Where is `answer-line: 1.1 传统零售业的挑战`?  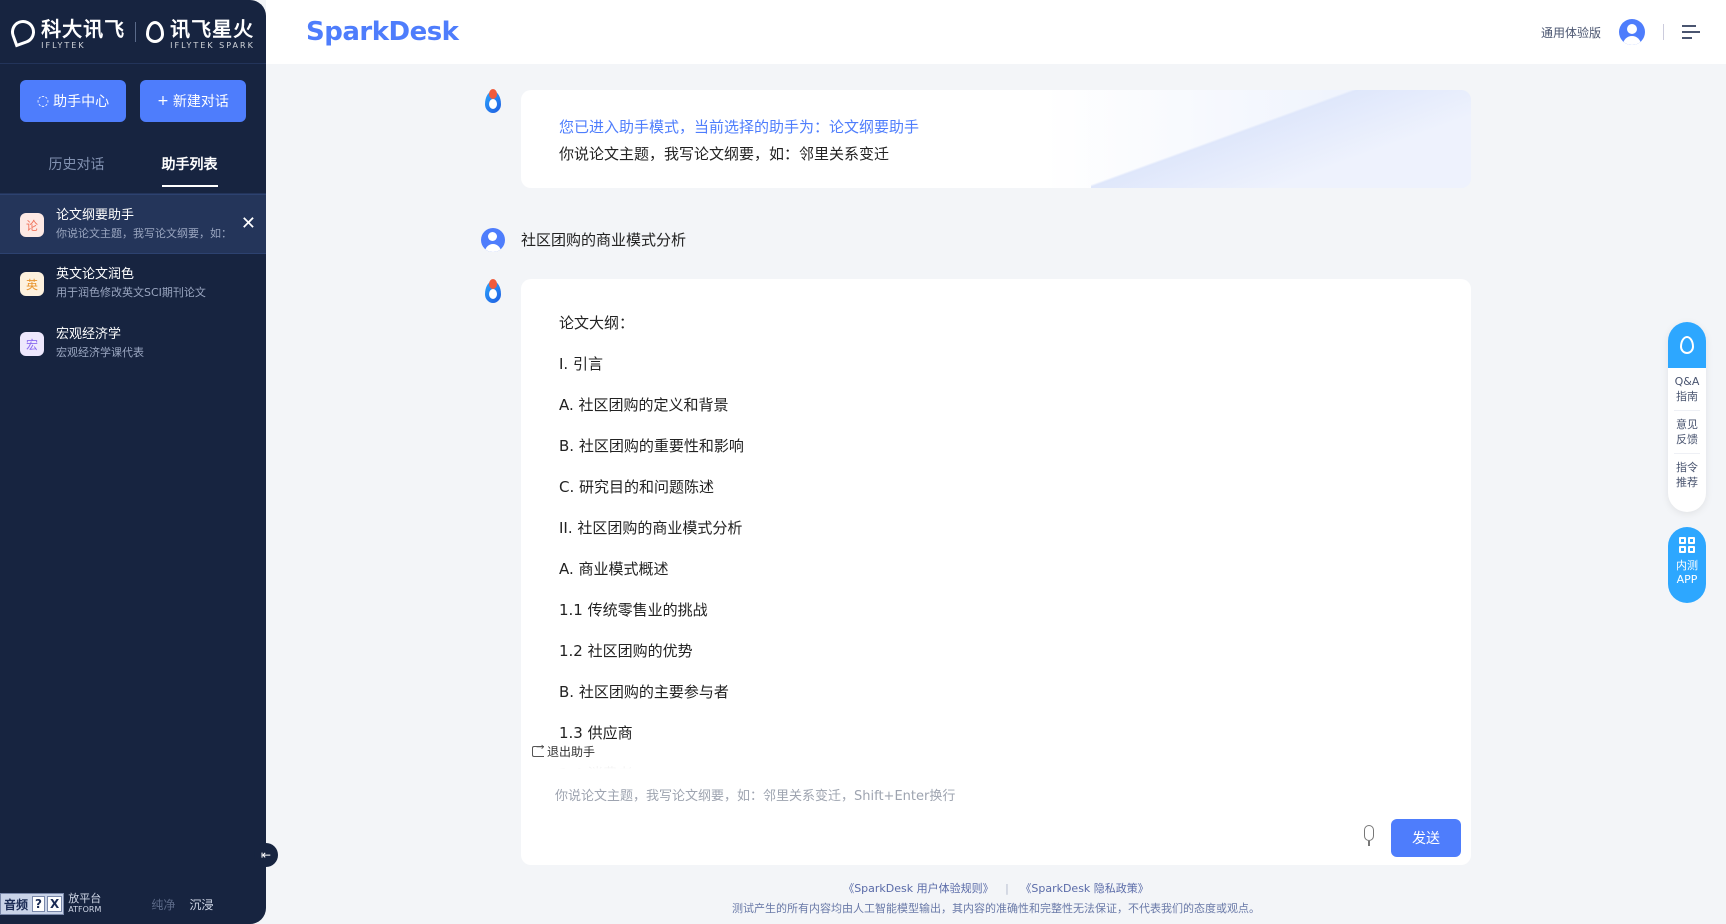
answer-line: 1.1 传统零售业的挑战 is located at coordinates (633, 610).